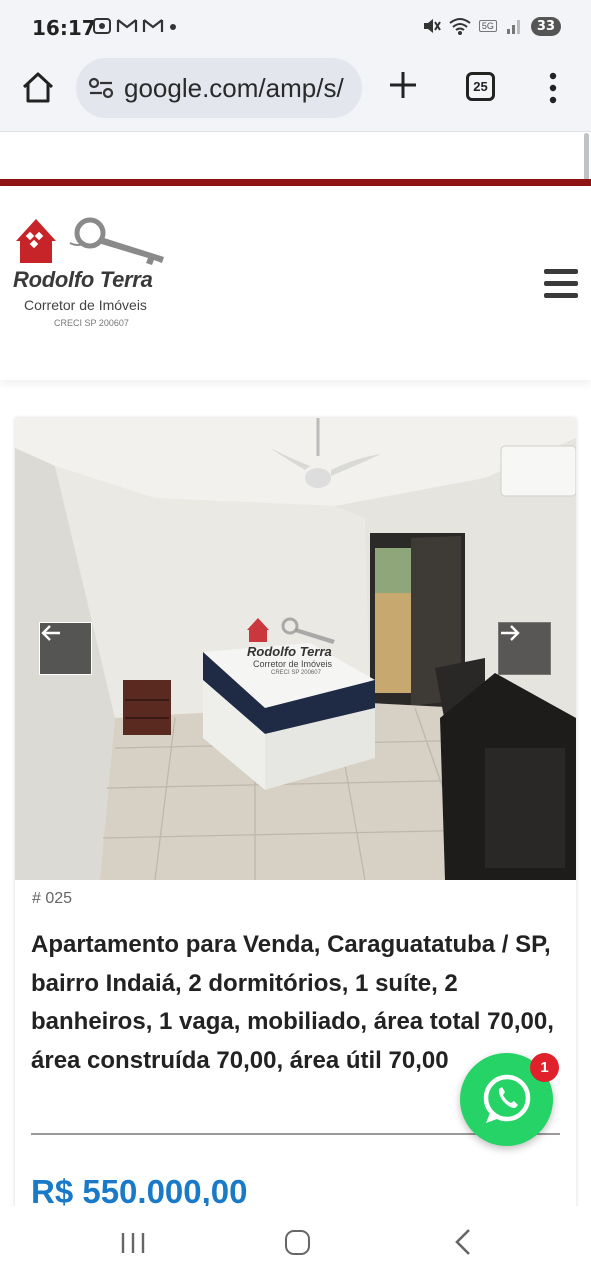  Describe the element at coordinates (510, 633) in the screenshot. I see `arrow-right-icon` at that location.